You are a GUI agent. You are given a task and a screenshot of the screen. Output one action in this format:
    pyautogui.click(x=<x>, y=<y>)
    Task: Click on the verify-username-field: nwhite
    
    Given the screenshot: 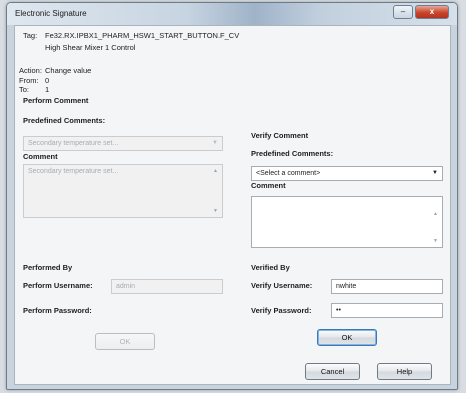 What is the action you would take?
    pyautogui.click(x=387, y=286)
    